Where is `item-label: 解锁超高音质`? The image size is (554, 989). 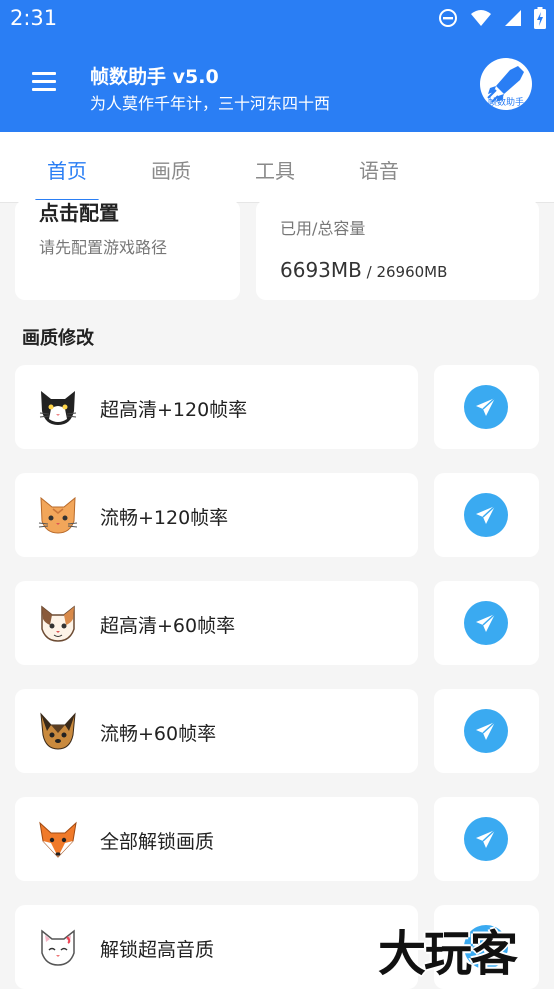 item-label: 解锁超高音质 is located at coordinates (157, 950).